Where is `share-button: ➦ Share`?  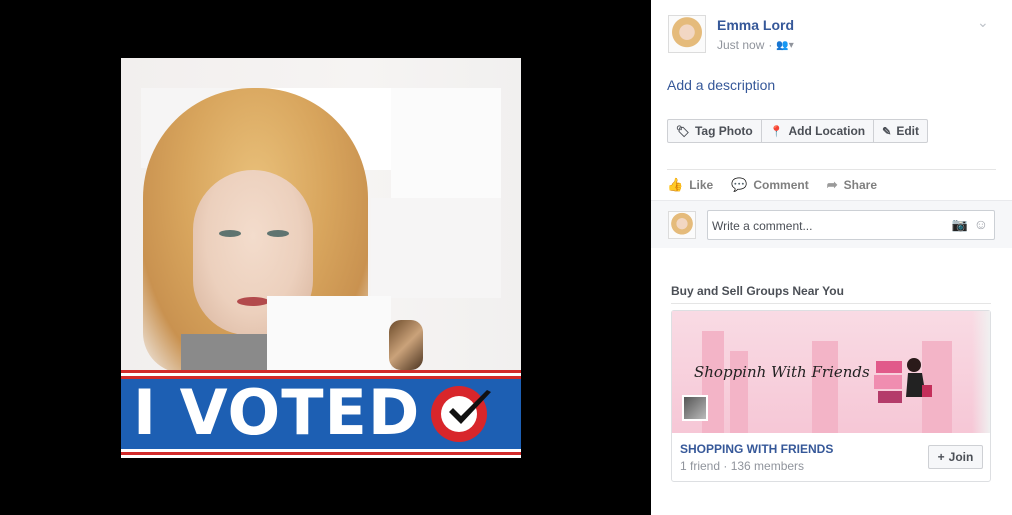
share-button: ➦ Share is located at coordinates (852, 185).